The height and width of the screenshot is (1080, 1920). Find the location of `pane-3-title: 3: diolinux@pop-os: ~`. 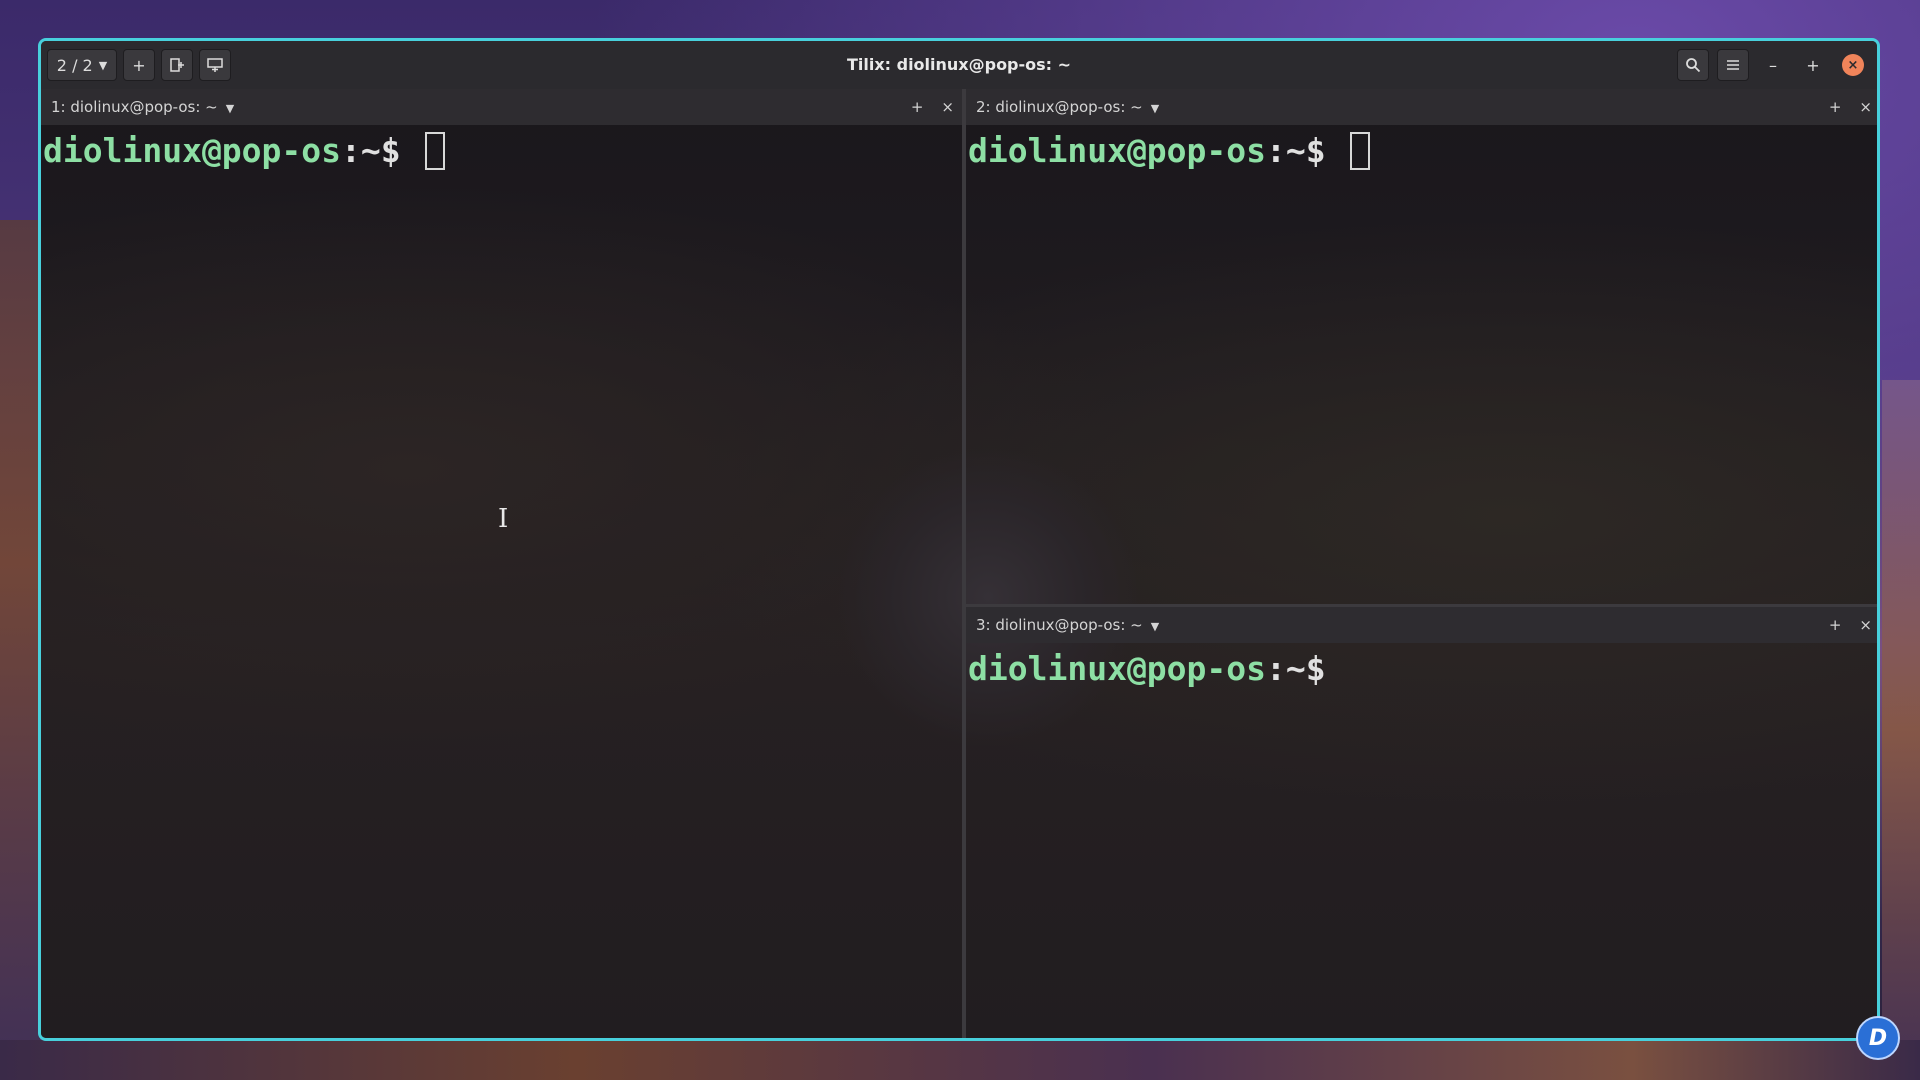

pane-3-title: 3: diolinux@pop-os: ~ is located at coordinates (1059, 625).